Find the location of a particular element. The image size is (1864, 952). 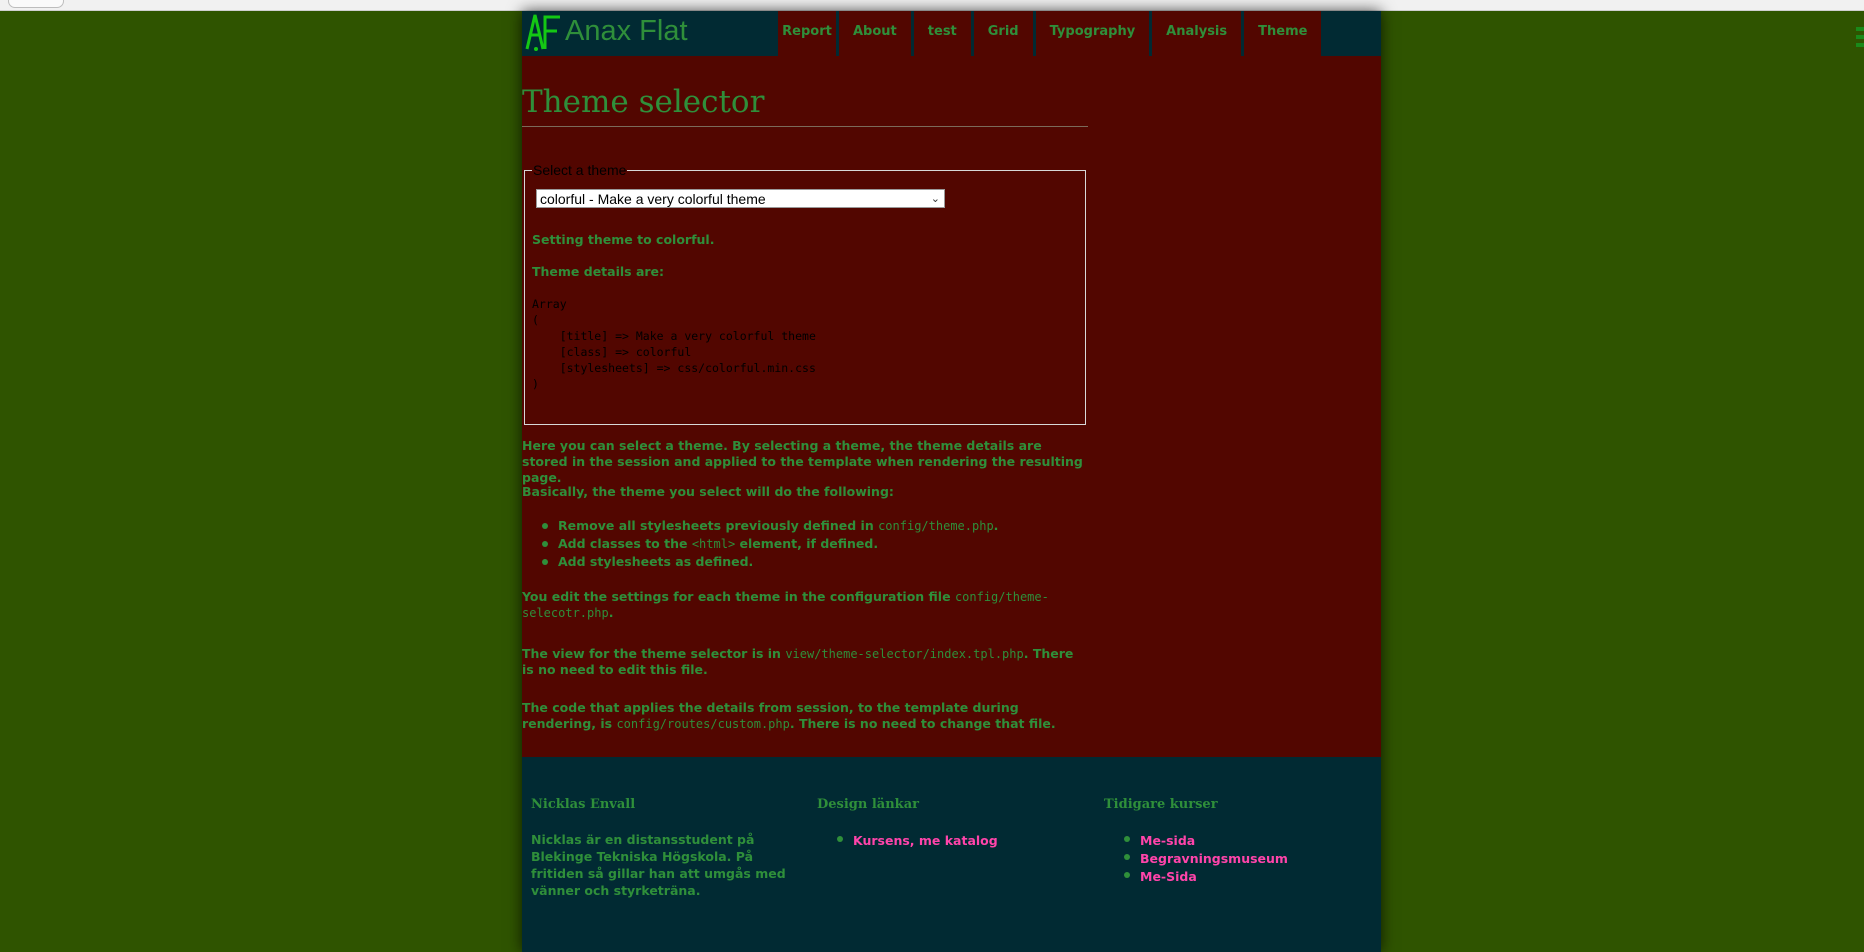

footer-design-links: Kursens, me katalog is located at coordinates (952, 840).